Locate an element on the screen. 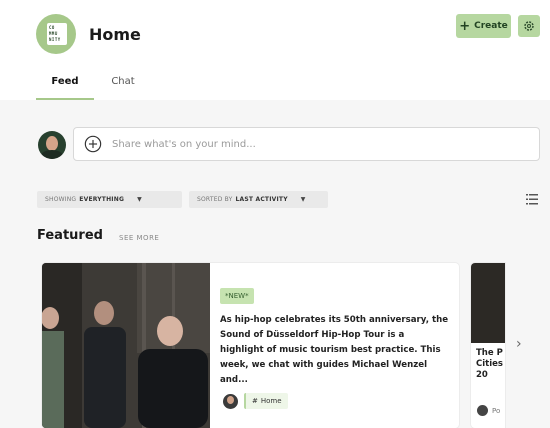 The height and width of the screenshot is (428, 550). card-next-title: The P Trans Cities the 20 is located at coordinates (490, 364).